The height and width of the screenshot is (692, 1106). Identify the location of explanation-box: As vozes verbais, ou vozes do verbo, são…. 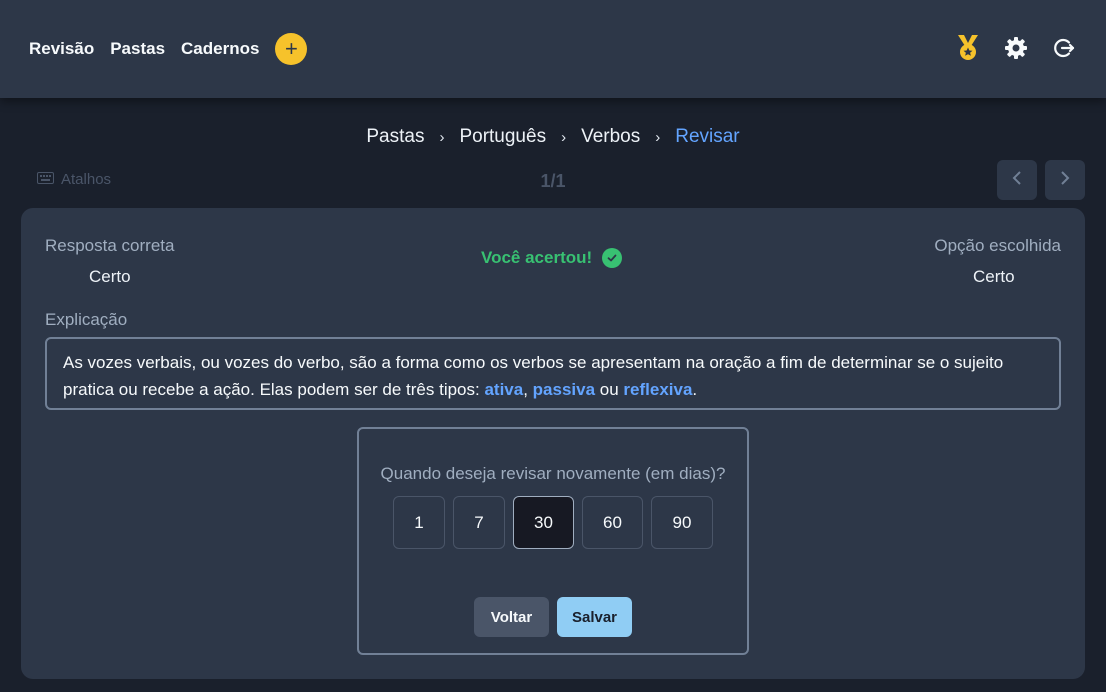
(553, 373).